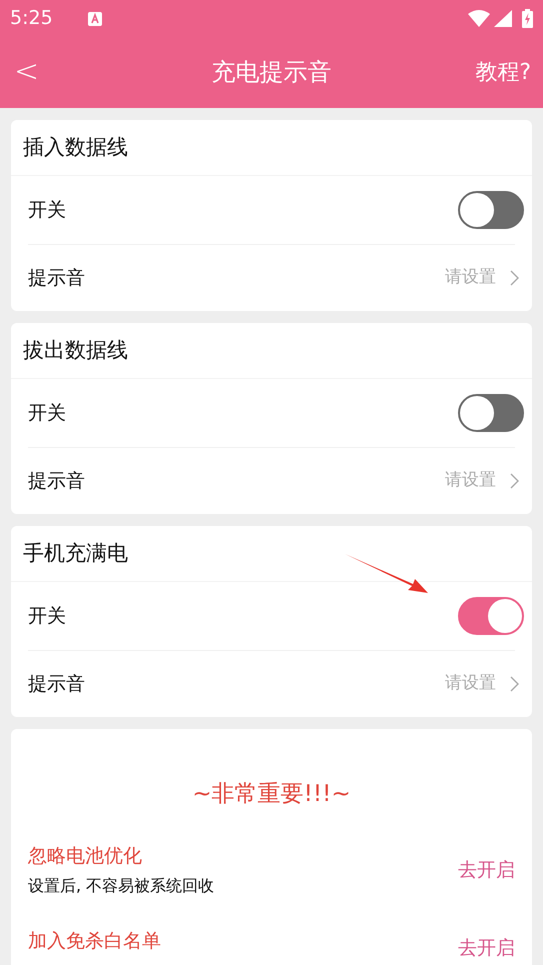 This screenshot has height=965, width=543. I want to click on item-title: 忽略电池优化, so click(85, 856).